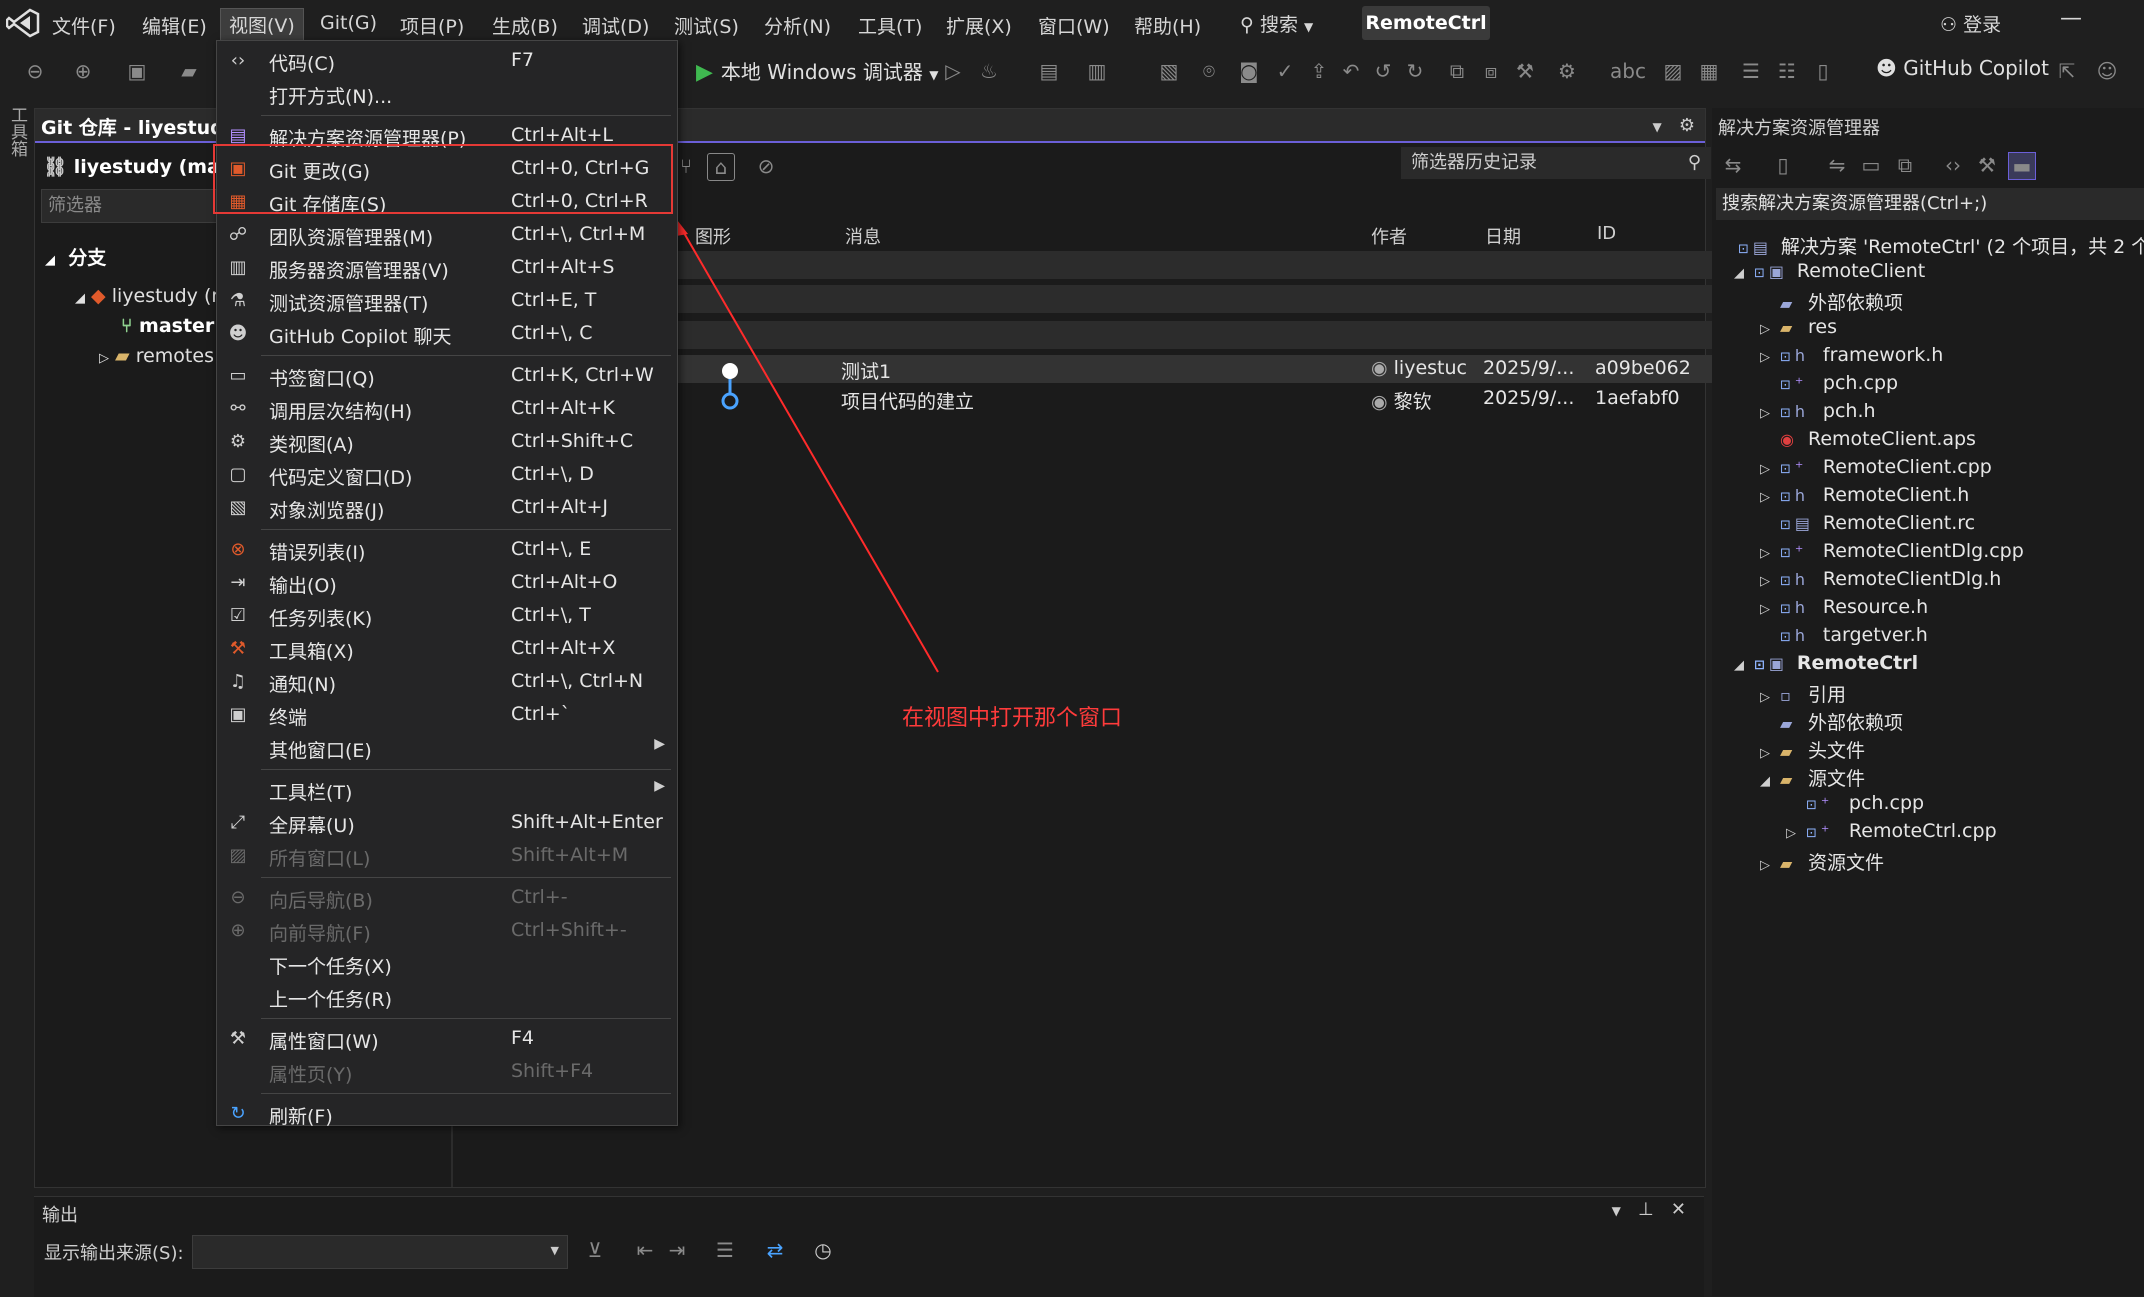 The width and height of the screenshot is (2144, 1297). I want to click on menu-item: ⇥ 输出(O) Ctrl+Alt+O, so click(447, 583).